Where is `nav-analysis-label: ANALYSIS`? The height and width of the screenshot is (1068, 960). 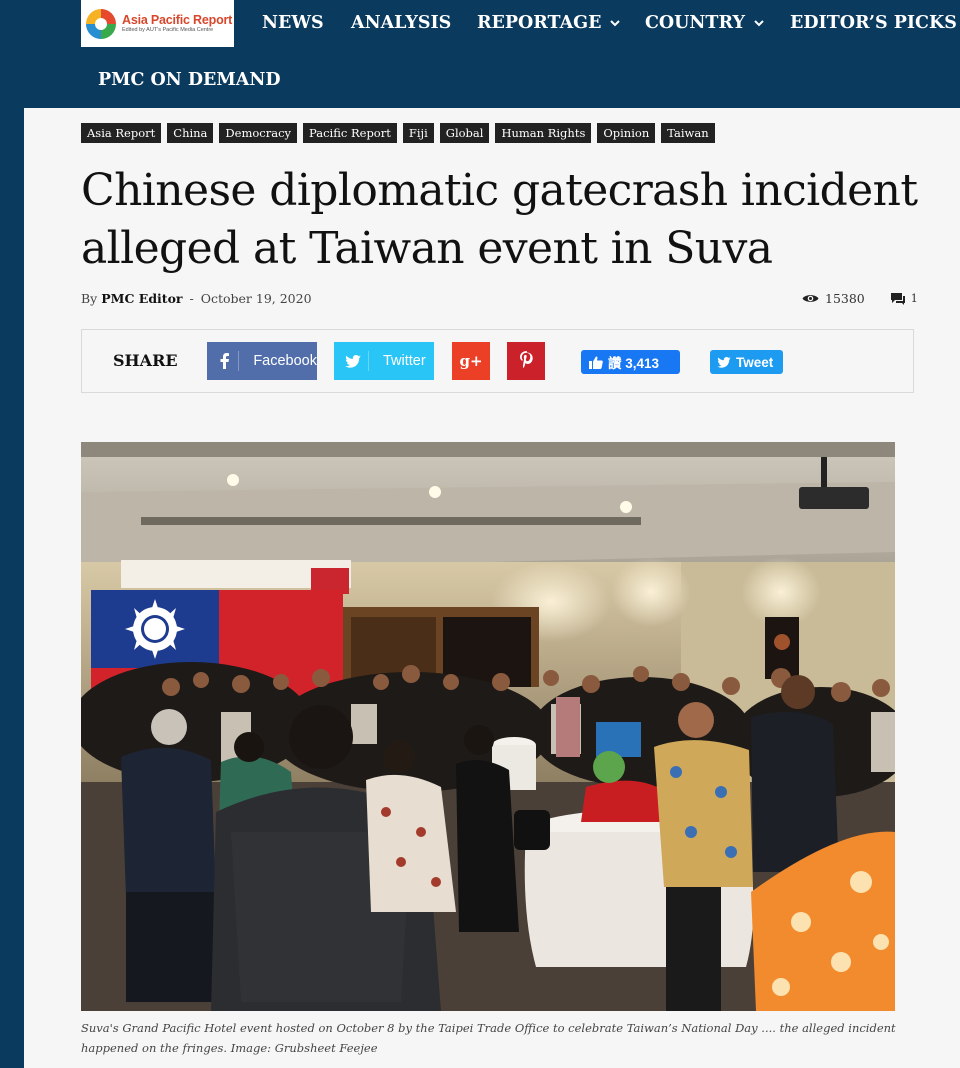
nav-analysis-label: ANALYSIS is located at coordinates (401, 23).